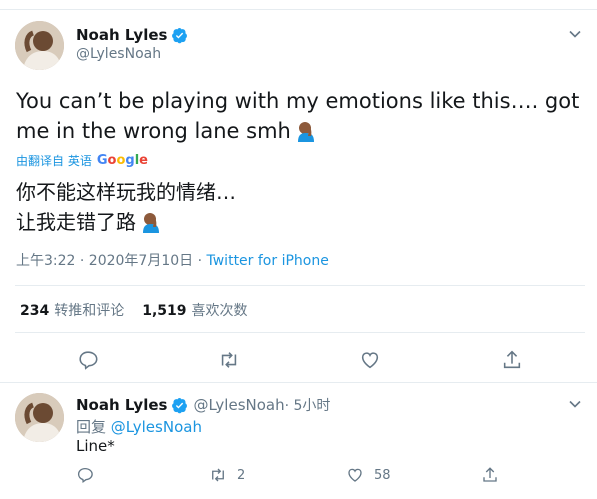 The width and height of the screenshot is (597, 499). I want to click on display-name: Noah Lyles, so click(121, 35).